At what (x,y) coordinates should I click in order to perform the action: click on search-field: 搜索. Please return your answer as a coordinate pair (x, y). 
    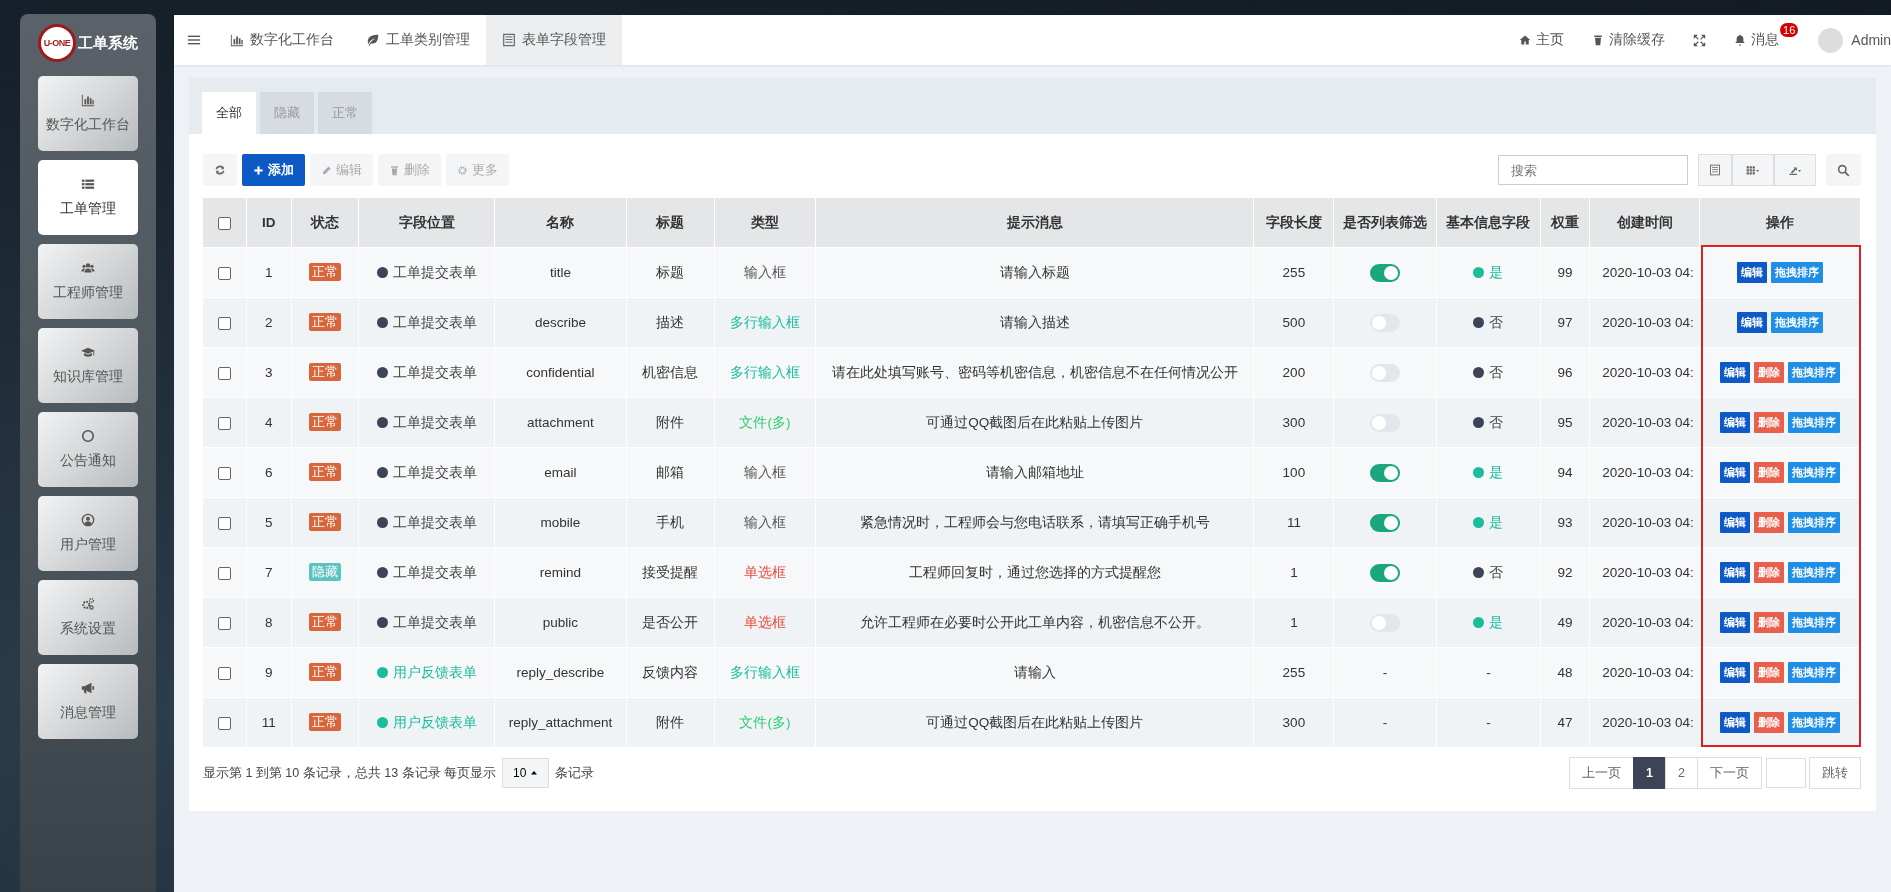
    Looking at the image, I should click on (1593, 170).